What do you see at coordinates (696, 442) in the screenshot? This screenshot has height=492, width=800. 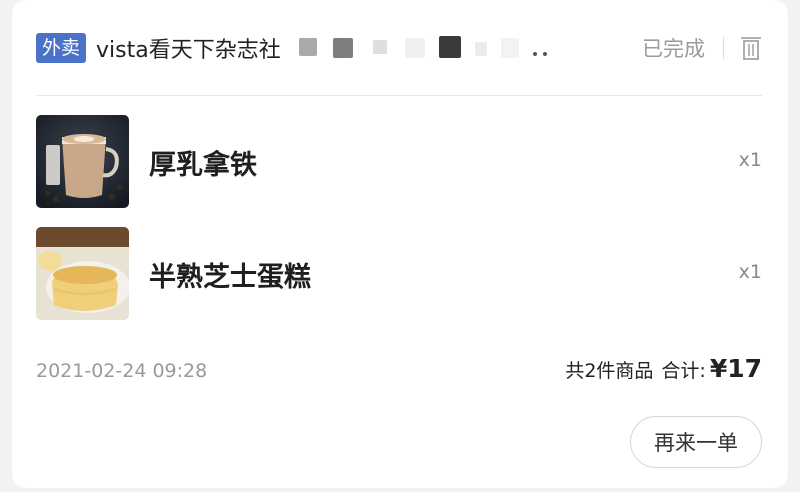 I see `reorder-button: 再来一单` at bounding box center [696, 442].